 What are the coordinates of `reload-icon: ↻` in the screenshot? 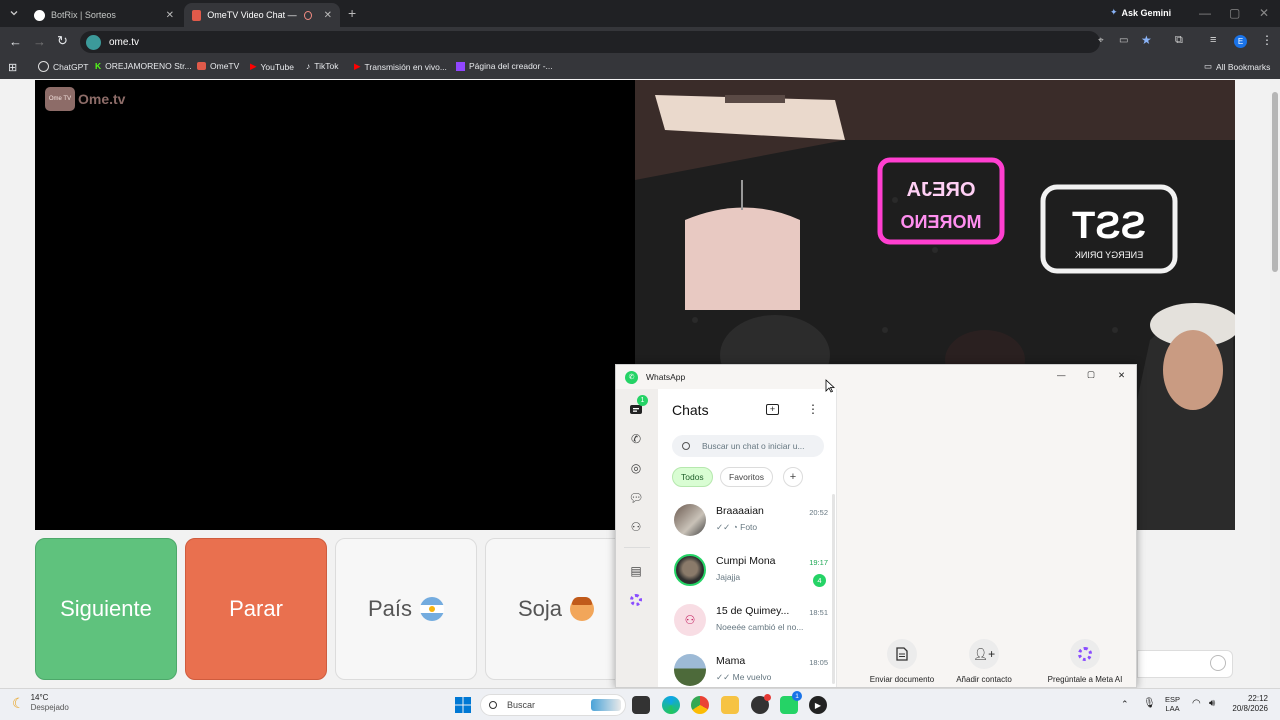 It's located at (62, 41).